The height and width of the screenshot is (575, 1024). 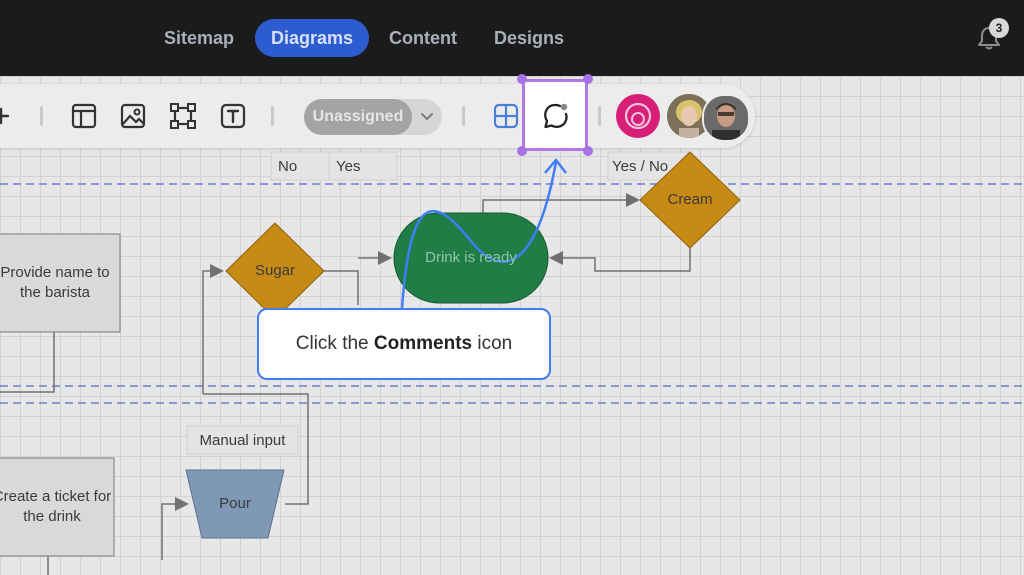 What do you see at coordinates (334, 343) in the screenshot?
I see `callout-prefix: Click the` at bounding box center [334, 343].